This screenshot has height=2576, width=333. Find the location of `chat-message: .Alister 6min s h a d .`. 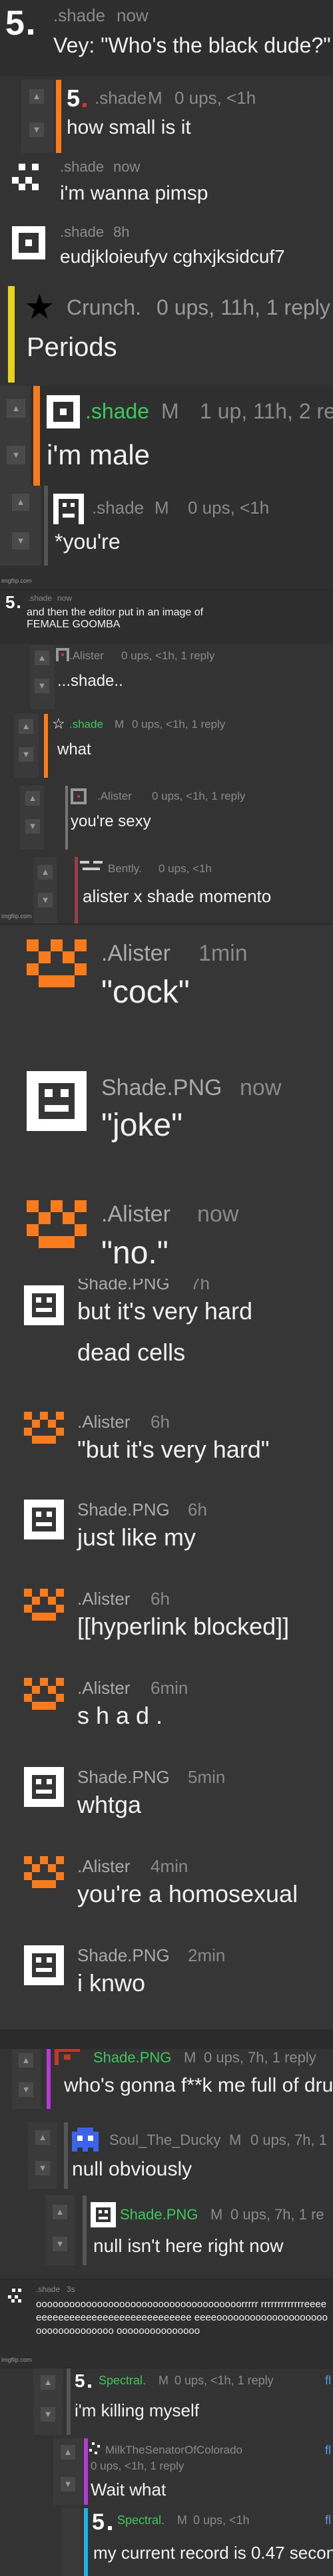

chat-message: .Alister 6min s h a d . is located at coordinates (166, 1707).